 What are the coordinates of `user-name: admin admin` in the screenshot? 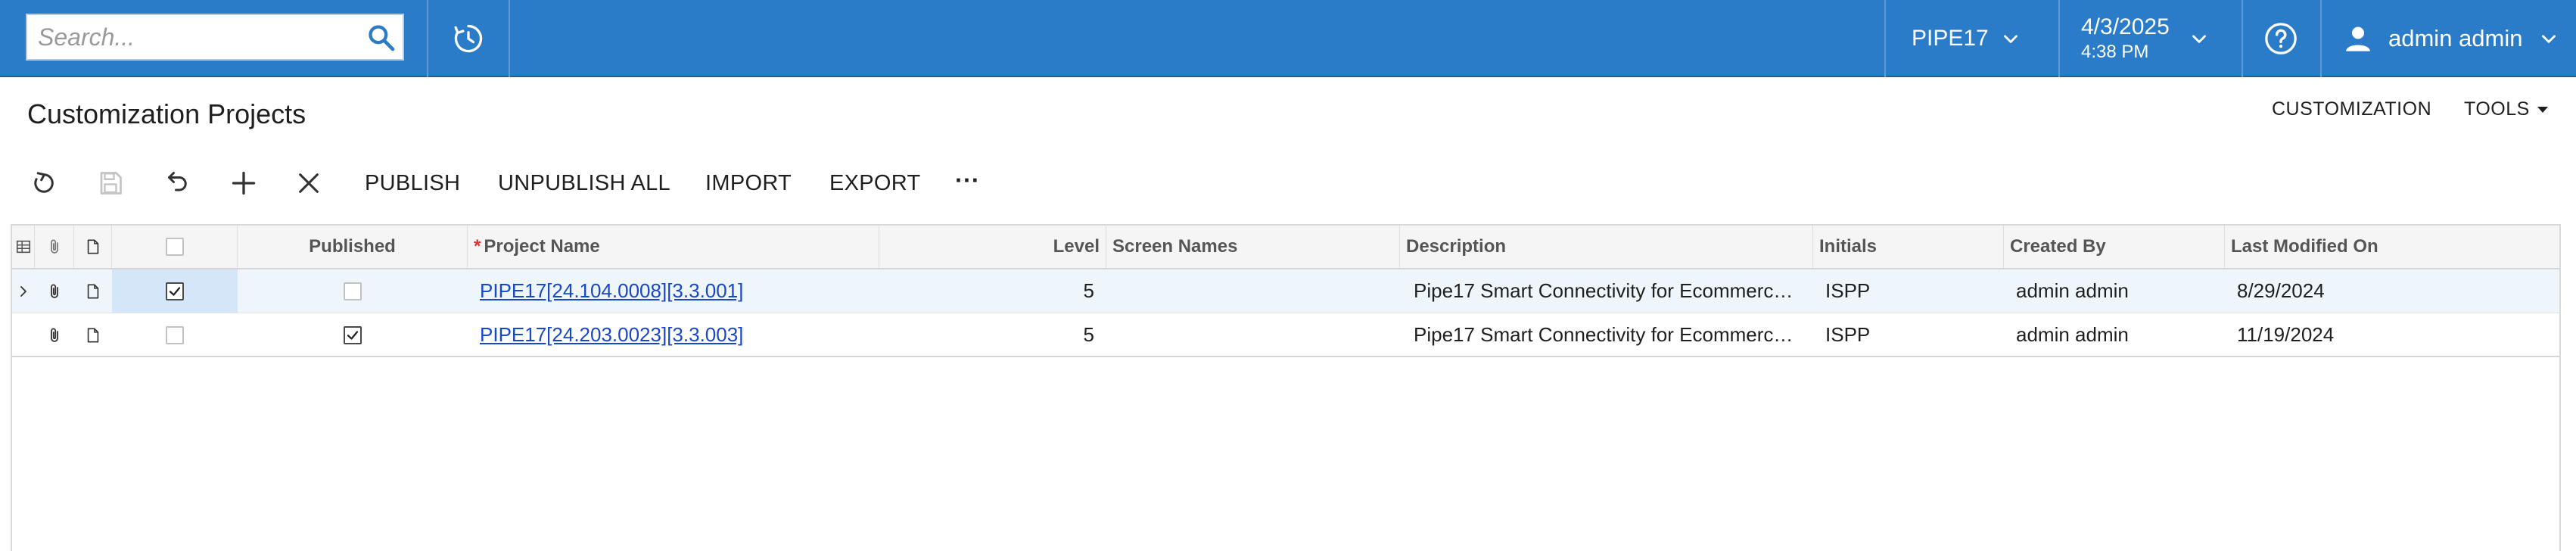 It's located at (2455, 38).